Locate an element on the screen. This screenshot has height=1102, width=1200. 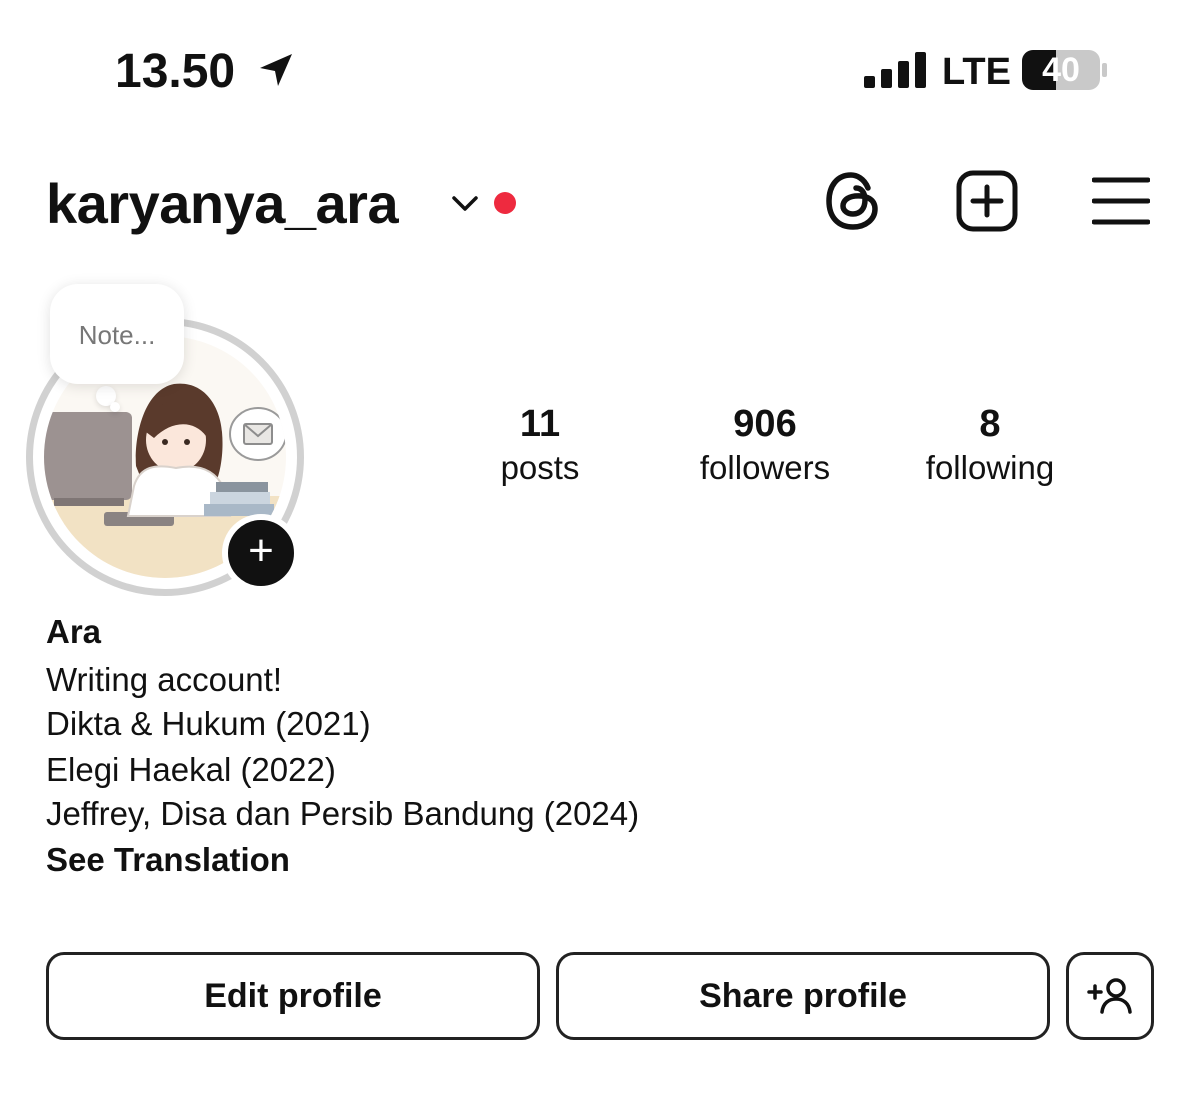
discover-people-button is located at coordinates (1110, 996).